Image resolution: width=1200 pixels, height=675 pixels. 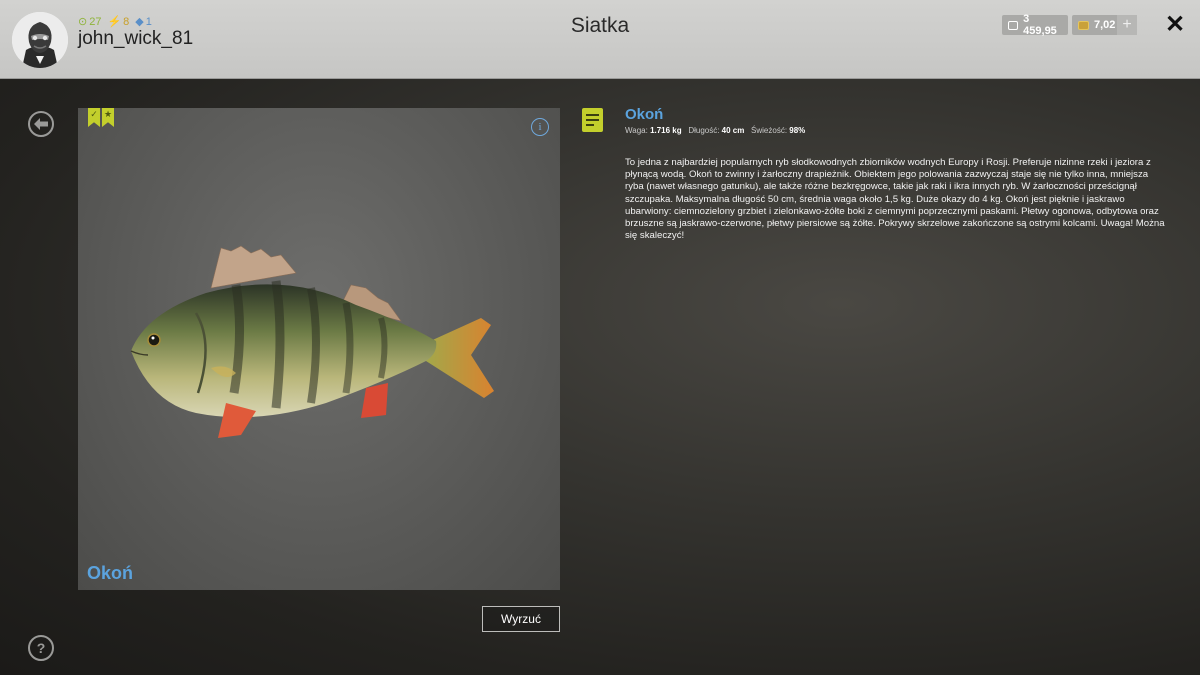 I want to click on back-arrow-icon, so click(x=41, y=124).